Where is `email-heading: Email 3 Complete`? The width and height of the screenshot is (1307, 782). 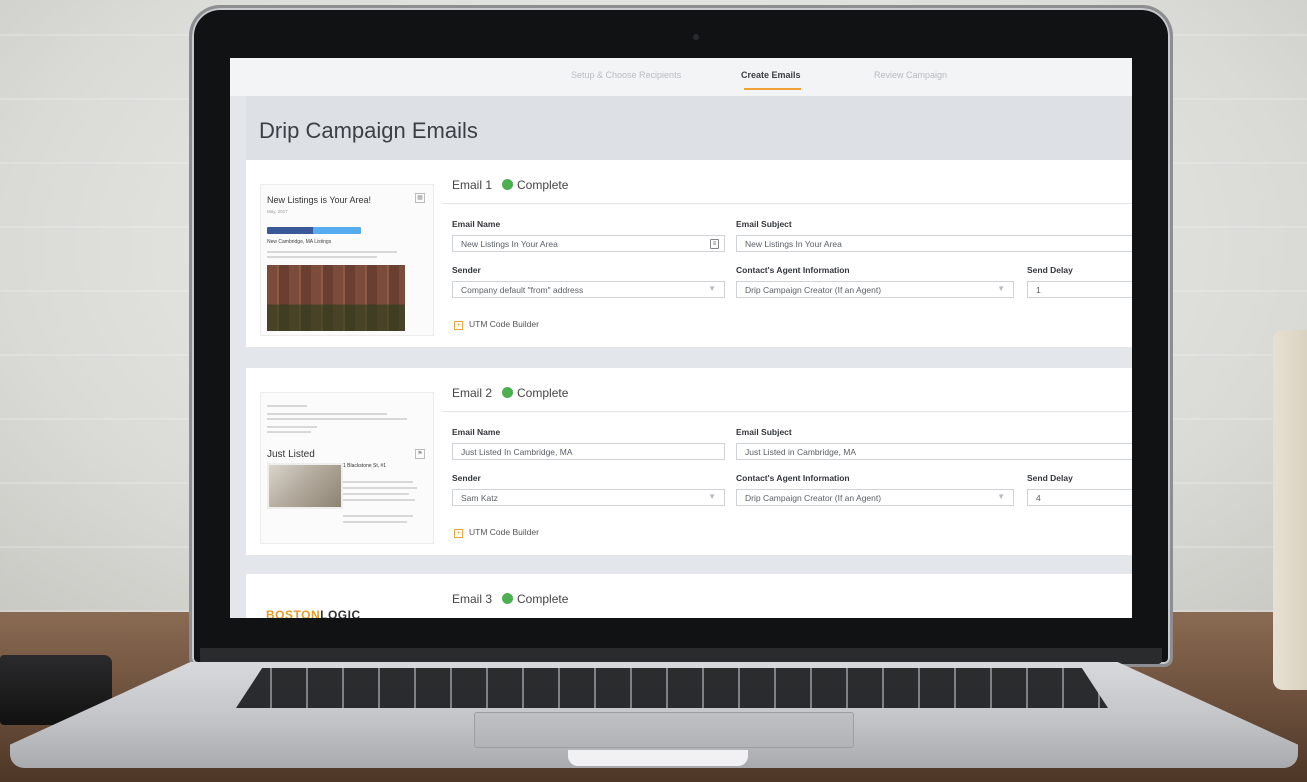
email-heading: Email 3 Complete is located at coordinates (510, 599).